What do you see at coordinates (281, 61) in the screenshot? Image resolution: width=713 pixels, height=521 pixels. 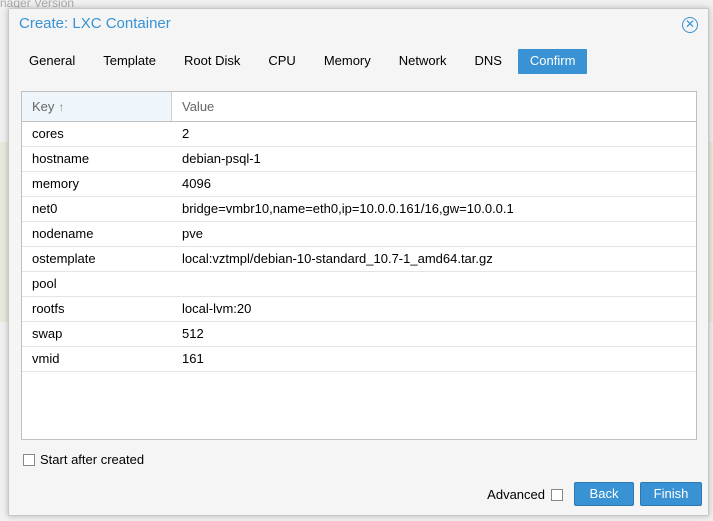 I see `tab-cpu: CPU` at bounding box center [281, 61].